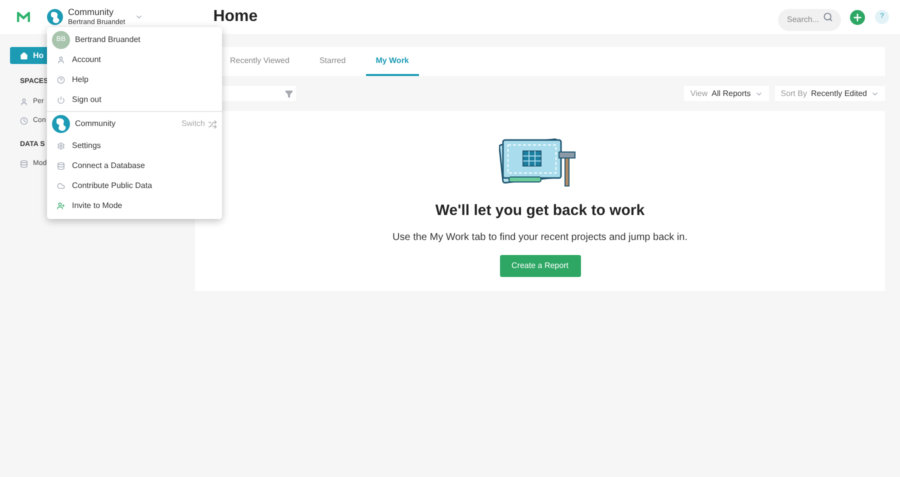  What do you see at coordinates (332, 61) in the screenshot?
I see `tab: Starred` at bounding box center [332, 61].